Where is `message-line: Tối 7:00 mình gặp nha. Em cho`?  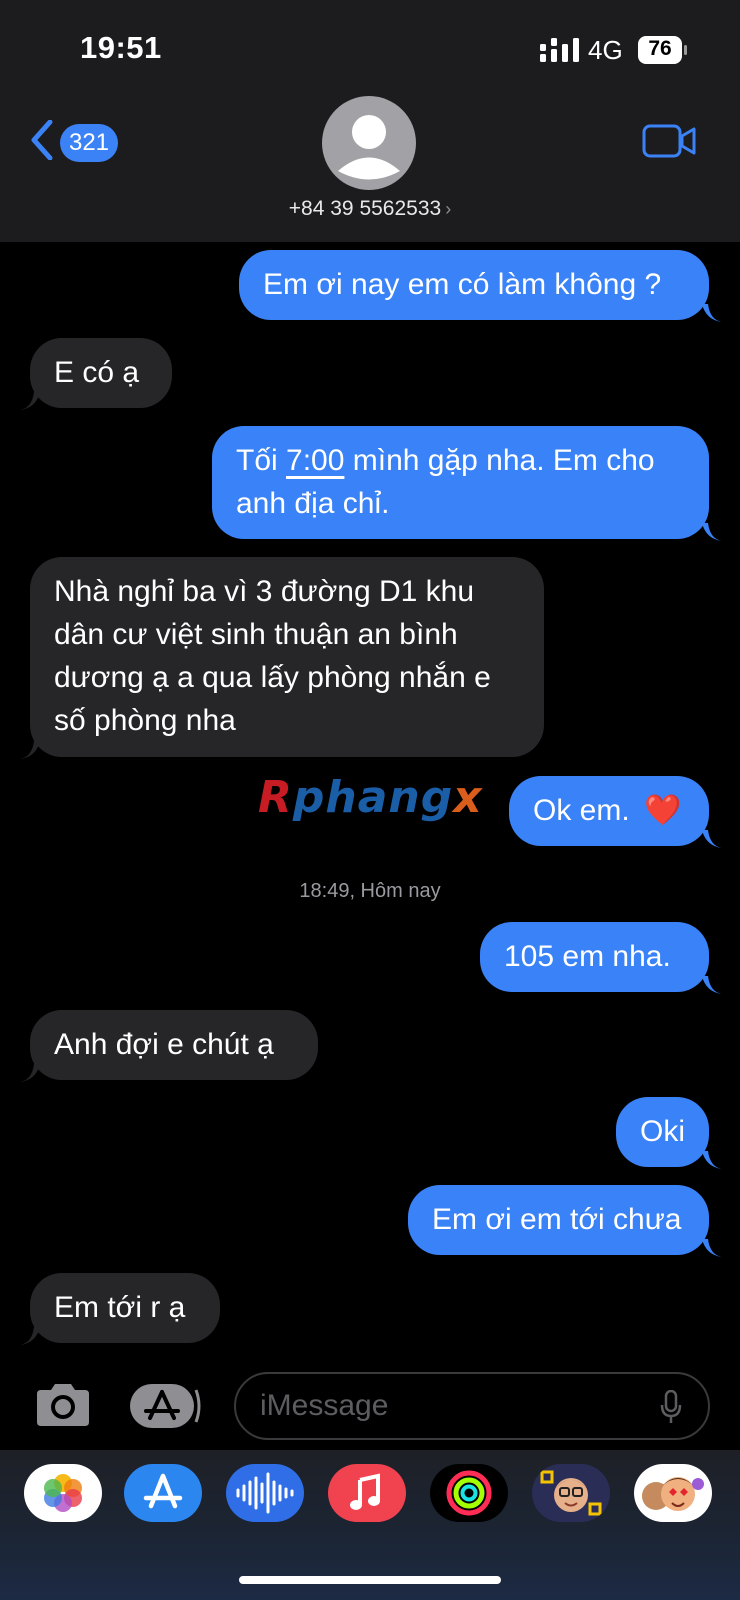 message-line: Tối 7:00 mình gặp nha. Em cho is located at coordinates (460, 460).